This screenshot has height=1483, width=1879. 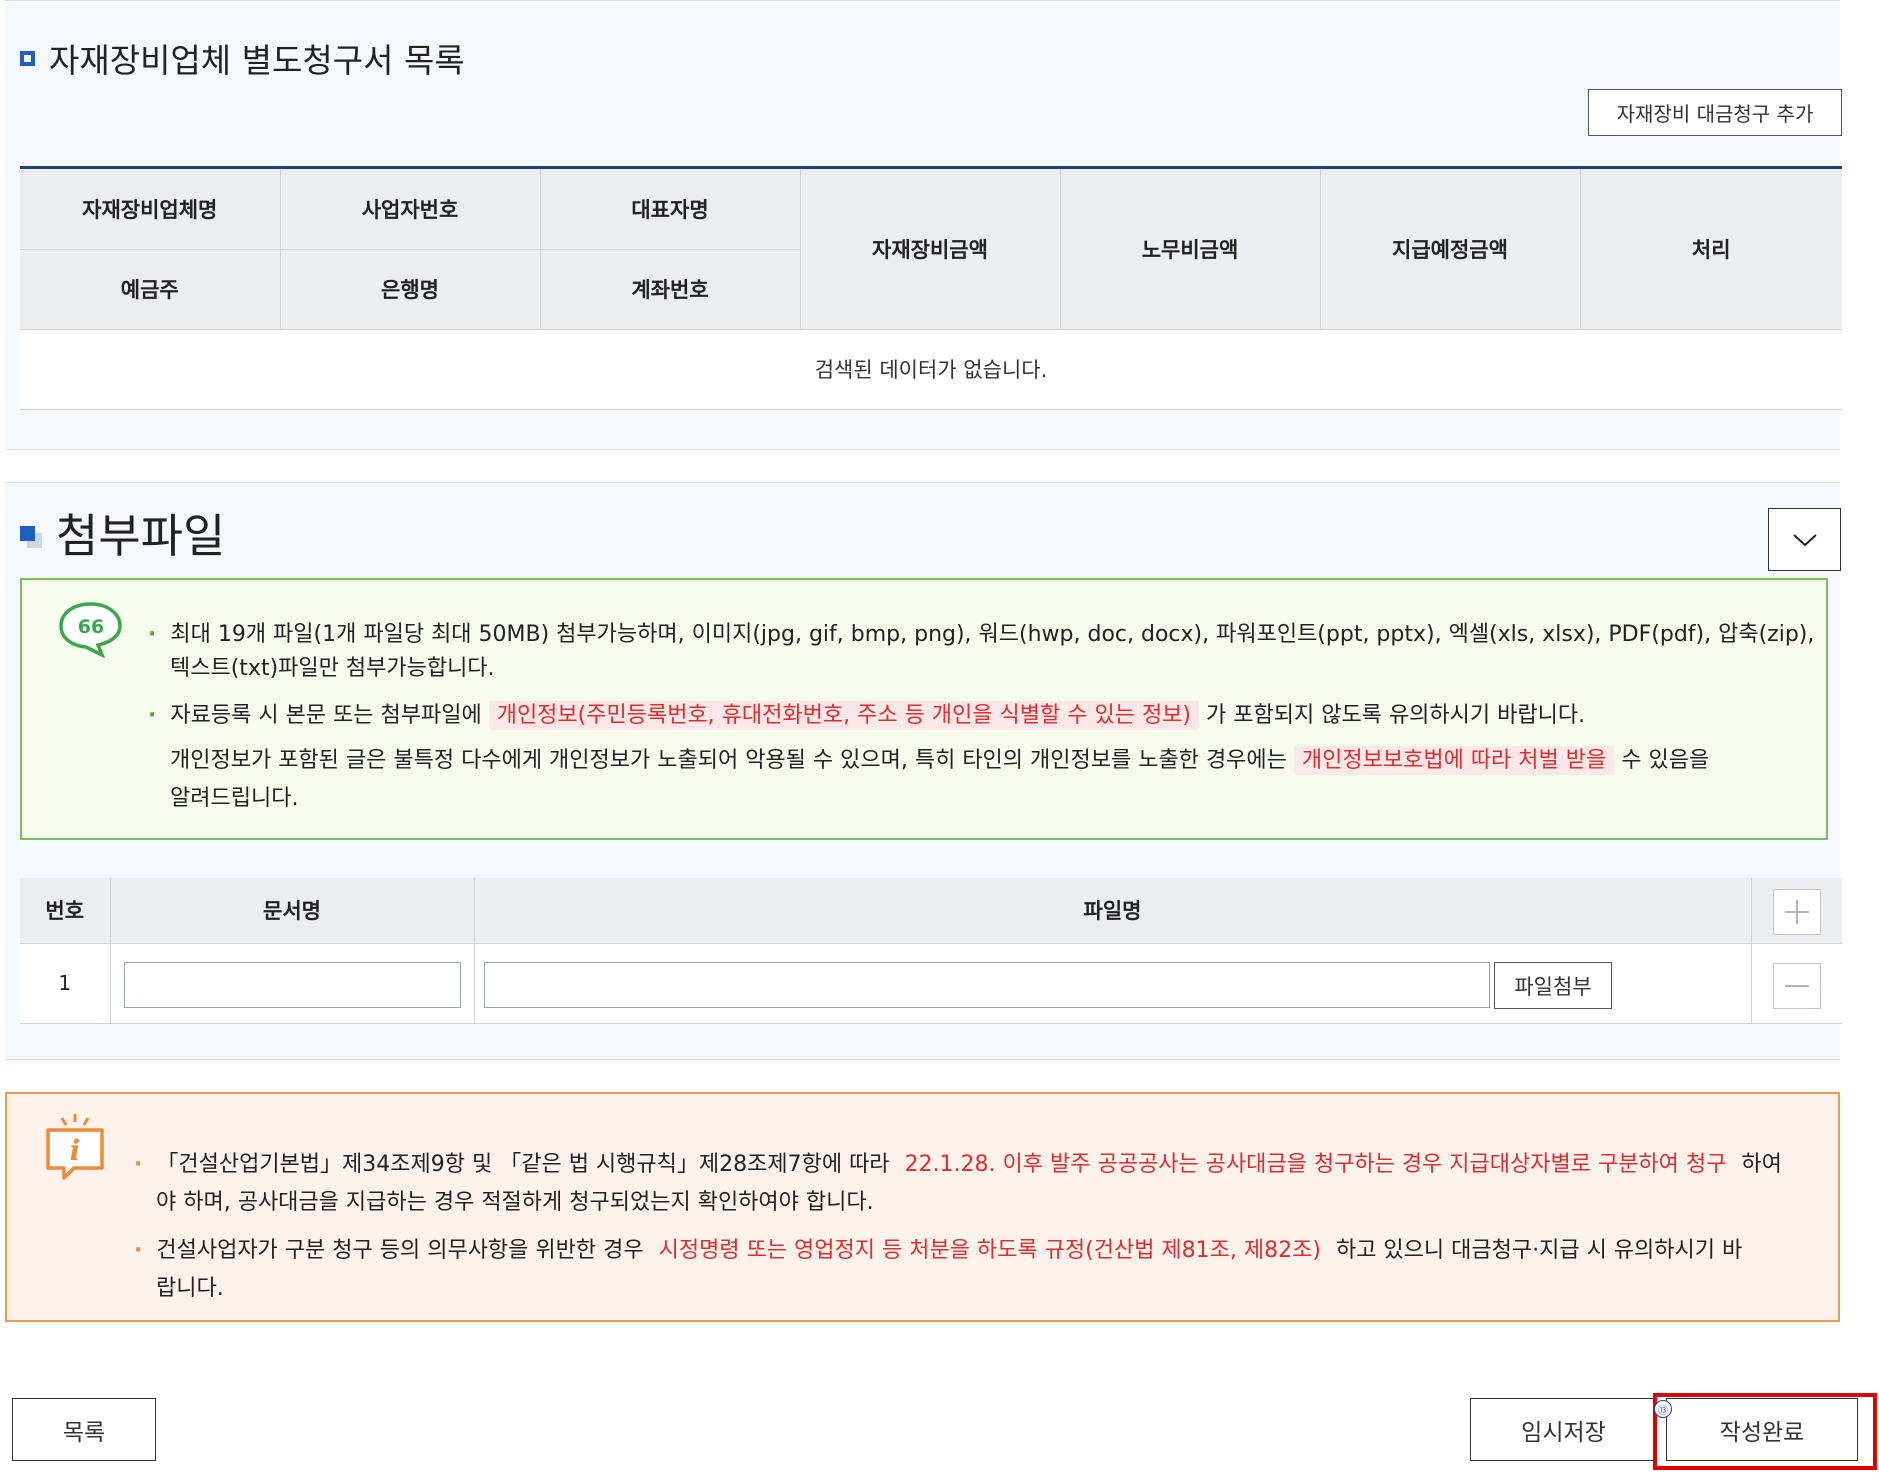 What do you see at coordinates (1761, 1164) in the screenshot?
I see `legal-line-1-post: 하여` at bounding box center [1761, 1164].